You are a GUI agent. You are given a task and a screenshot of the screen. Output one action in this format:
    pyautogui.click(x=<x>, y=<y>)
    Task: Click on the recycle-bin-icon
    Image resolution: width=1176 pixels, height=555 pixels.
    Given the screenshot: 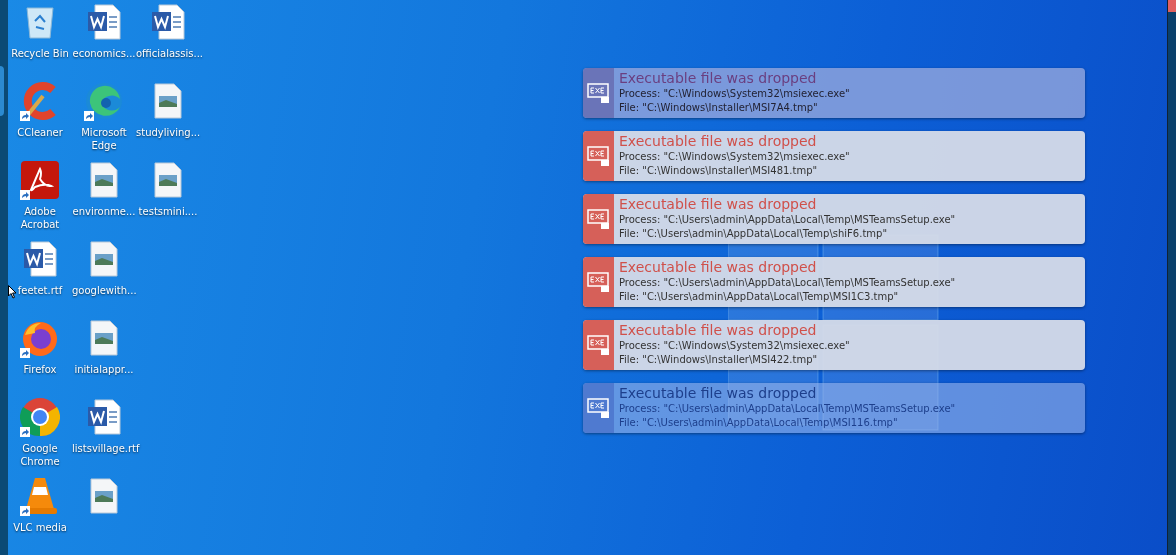 What is the action you would take?
    pyautogui.click(x=40, y=22)
    